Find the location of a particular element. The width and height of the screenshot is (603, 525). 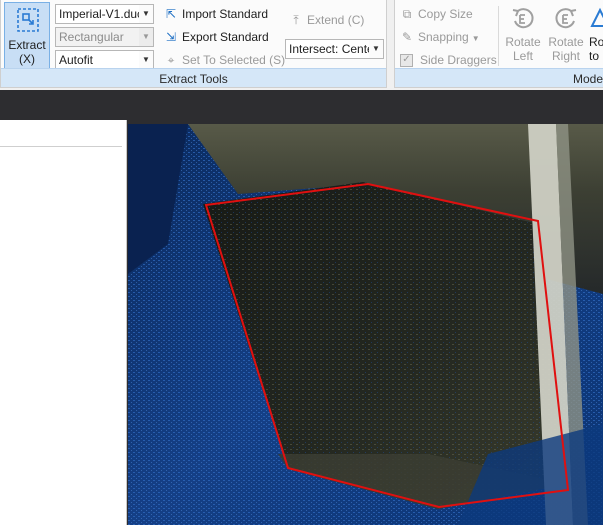

intersect-combo-value: Intersect: Cente is located at coordinates (331, 49).